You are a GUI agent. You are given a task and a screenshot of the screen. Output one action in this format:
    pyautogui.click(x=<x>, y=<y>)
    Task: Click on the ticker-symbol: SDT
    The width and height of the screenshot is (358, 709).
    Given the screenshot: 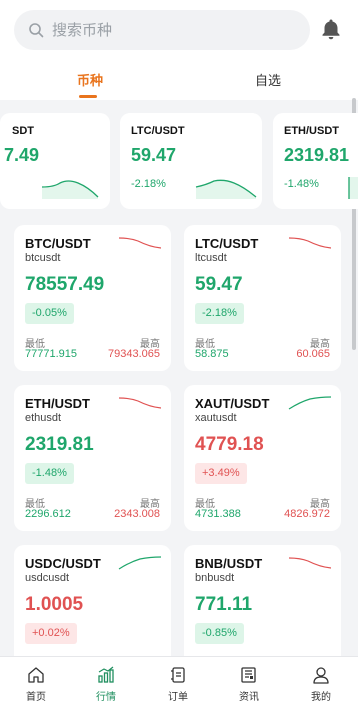 What is the action you would take?
    pyautogui.click(x=23, y=131)
    